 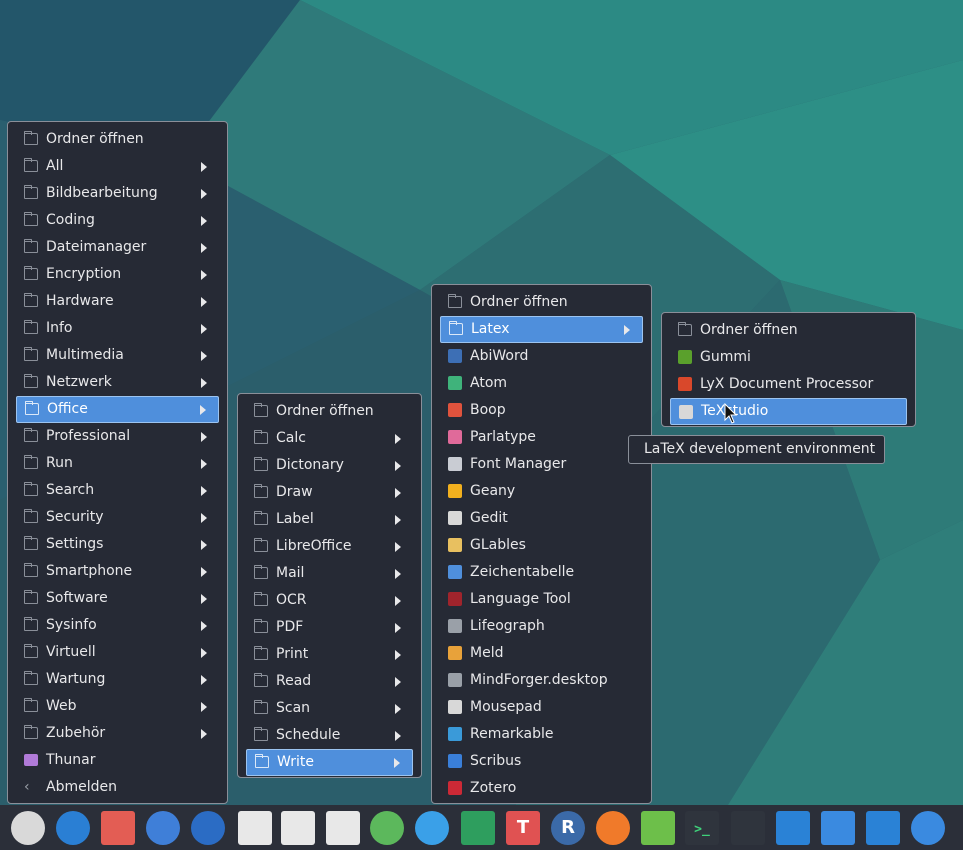 What do you see at coordinates (329, 735) in the screenshot?
I see `menu-item-schedule: Schedule` at bounding box center [329, 735].